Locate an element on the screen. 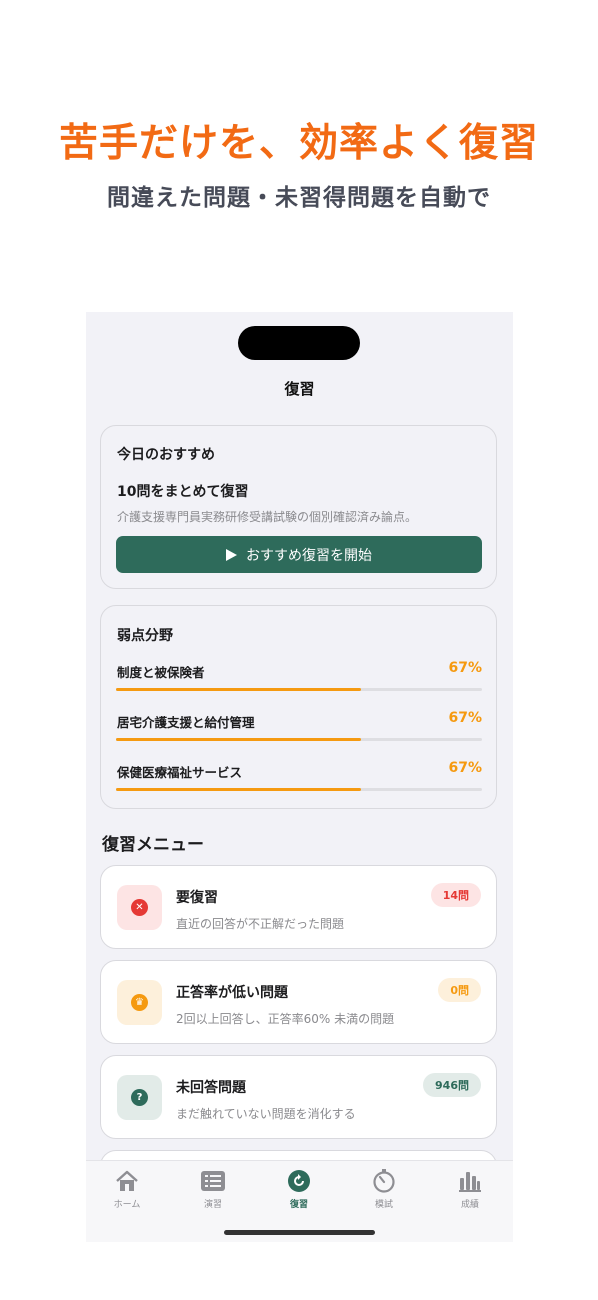 The image size is (598, 1300). recommendation-title: 10問をまとめて復習 is located at coordinates (183, 492).